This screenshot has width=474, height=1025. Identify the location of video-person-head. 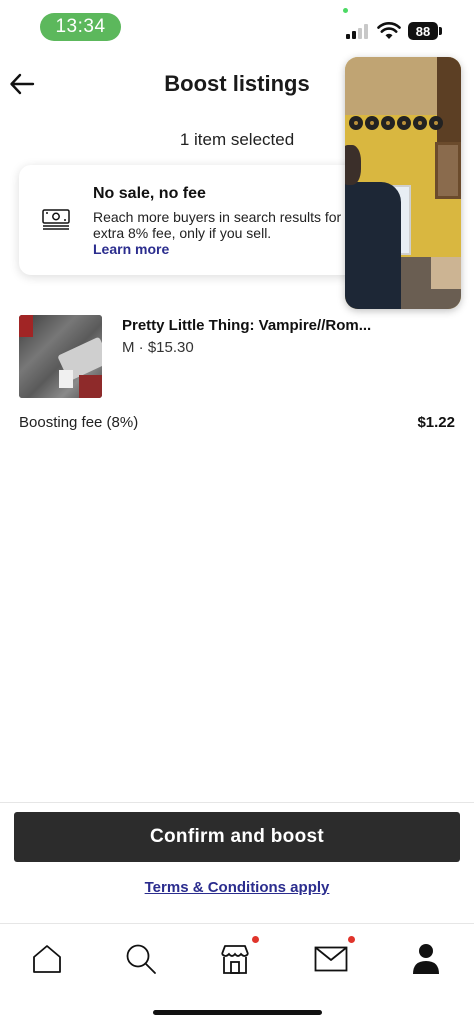
(353, 165).